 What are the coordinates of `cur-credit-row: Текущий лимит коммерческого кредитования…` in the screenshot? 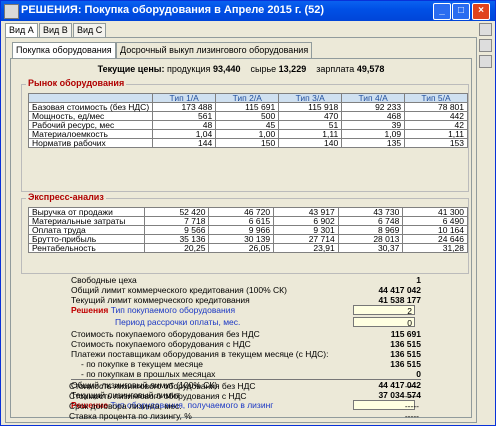 It's located at (246, 300).